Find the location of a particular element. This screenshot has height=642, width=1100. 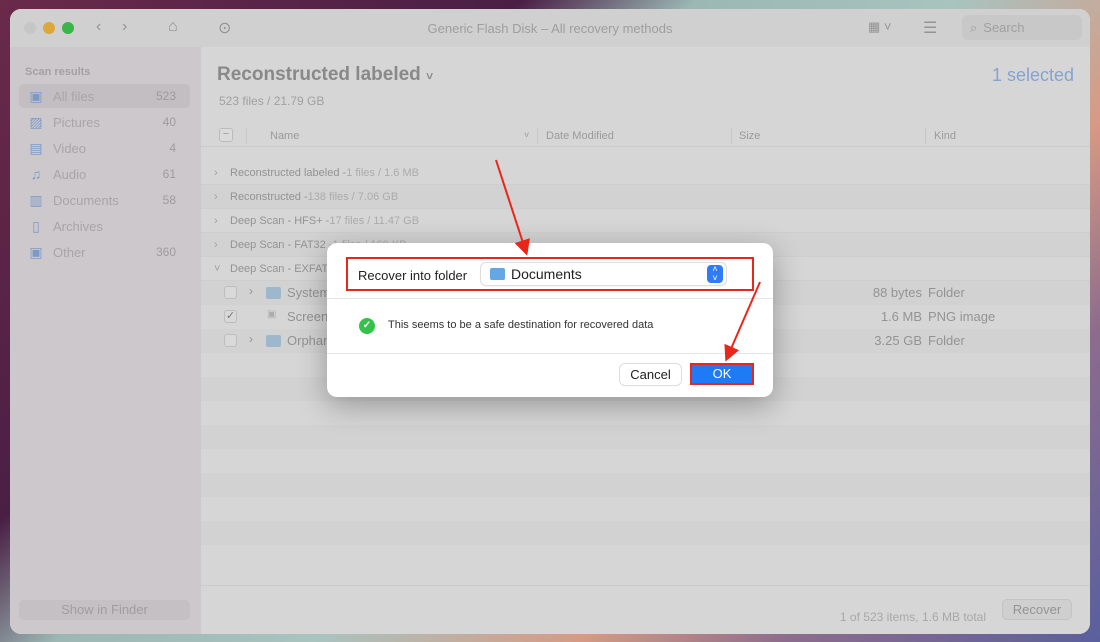

documents-icon: ▥ is located at coordinates (36, 199).